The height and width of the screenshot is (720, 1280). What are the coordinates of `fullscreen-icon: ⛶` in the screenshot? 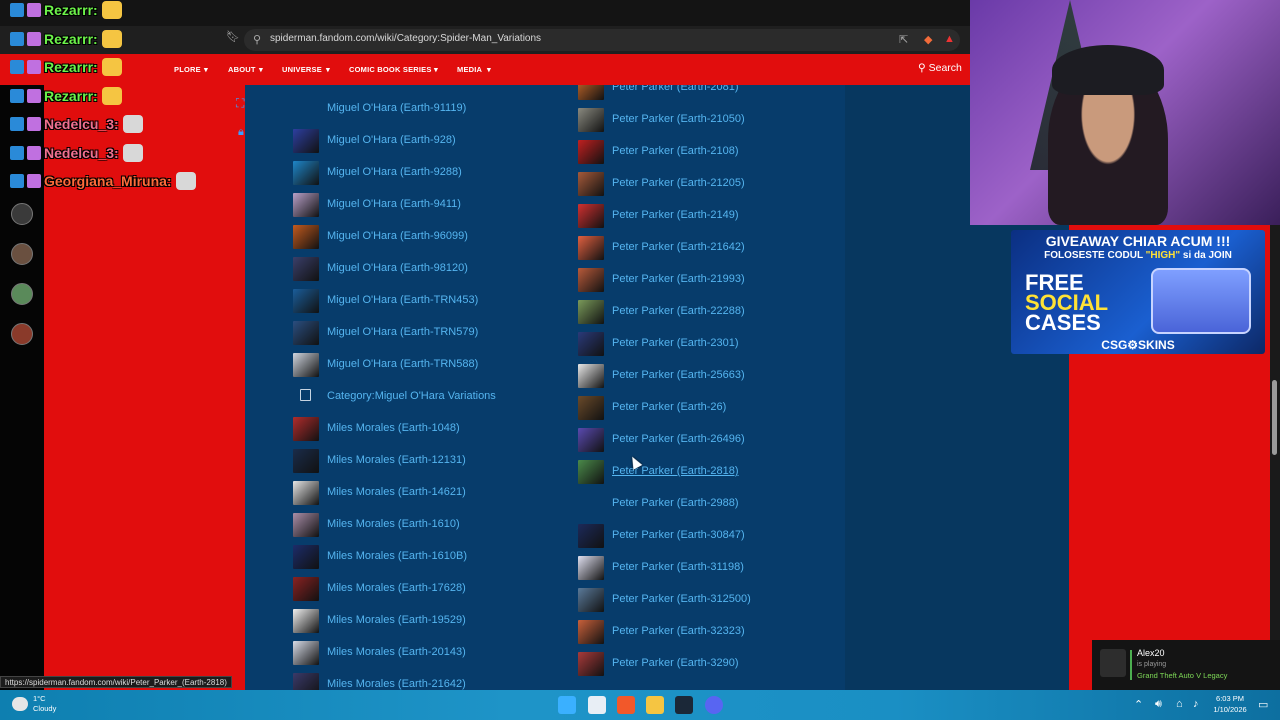 It's located at (240, 103).